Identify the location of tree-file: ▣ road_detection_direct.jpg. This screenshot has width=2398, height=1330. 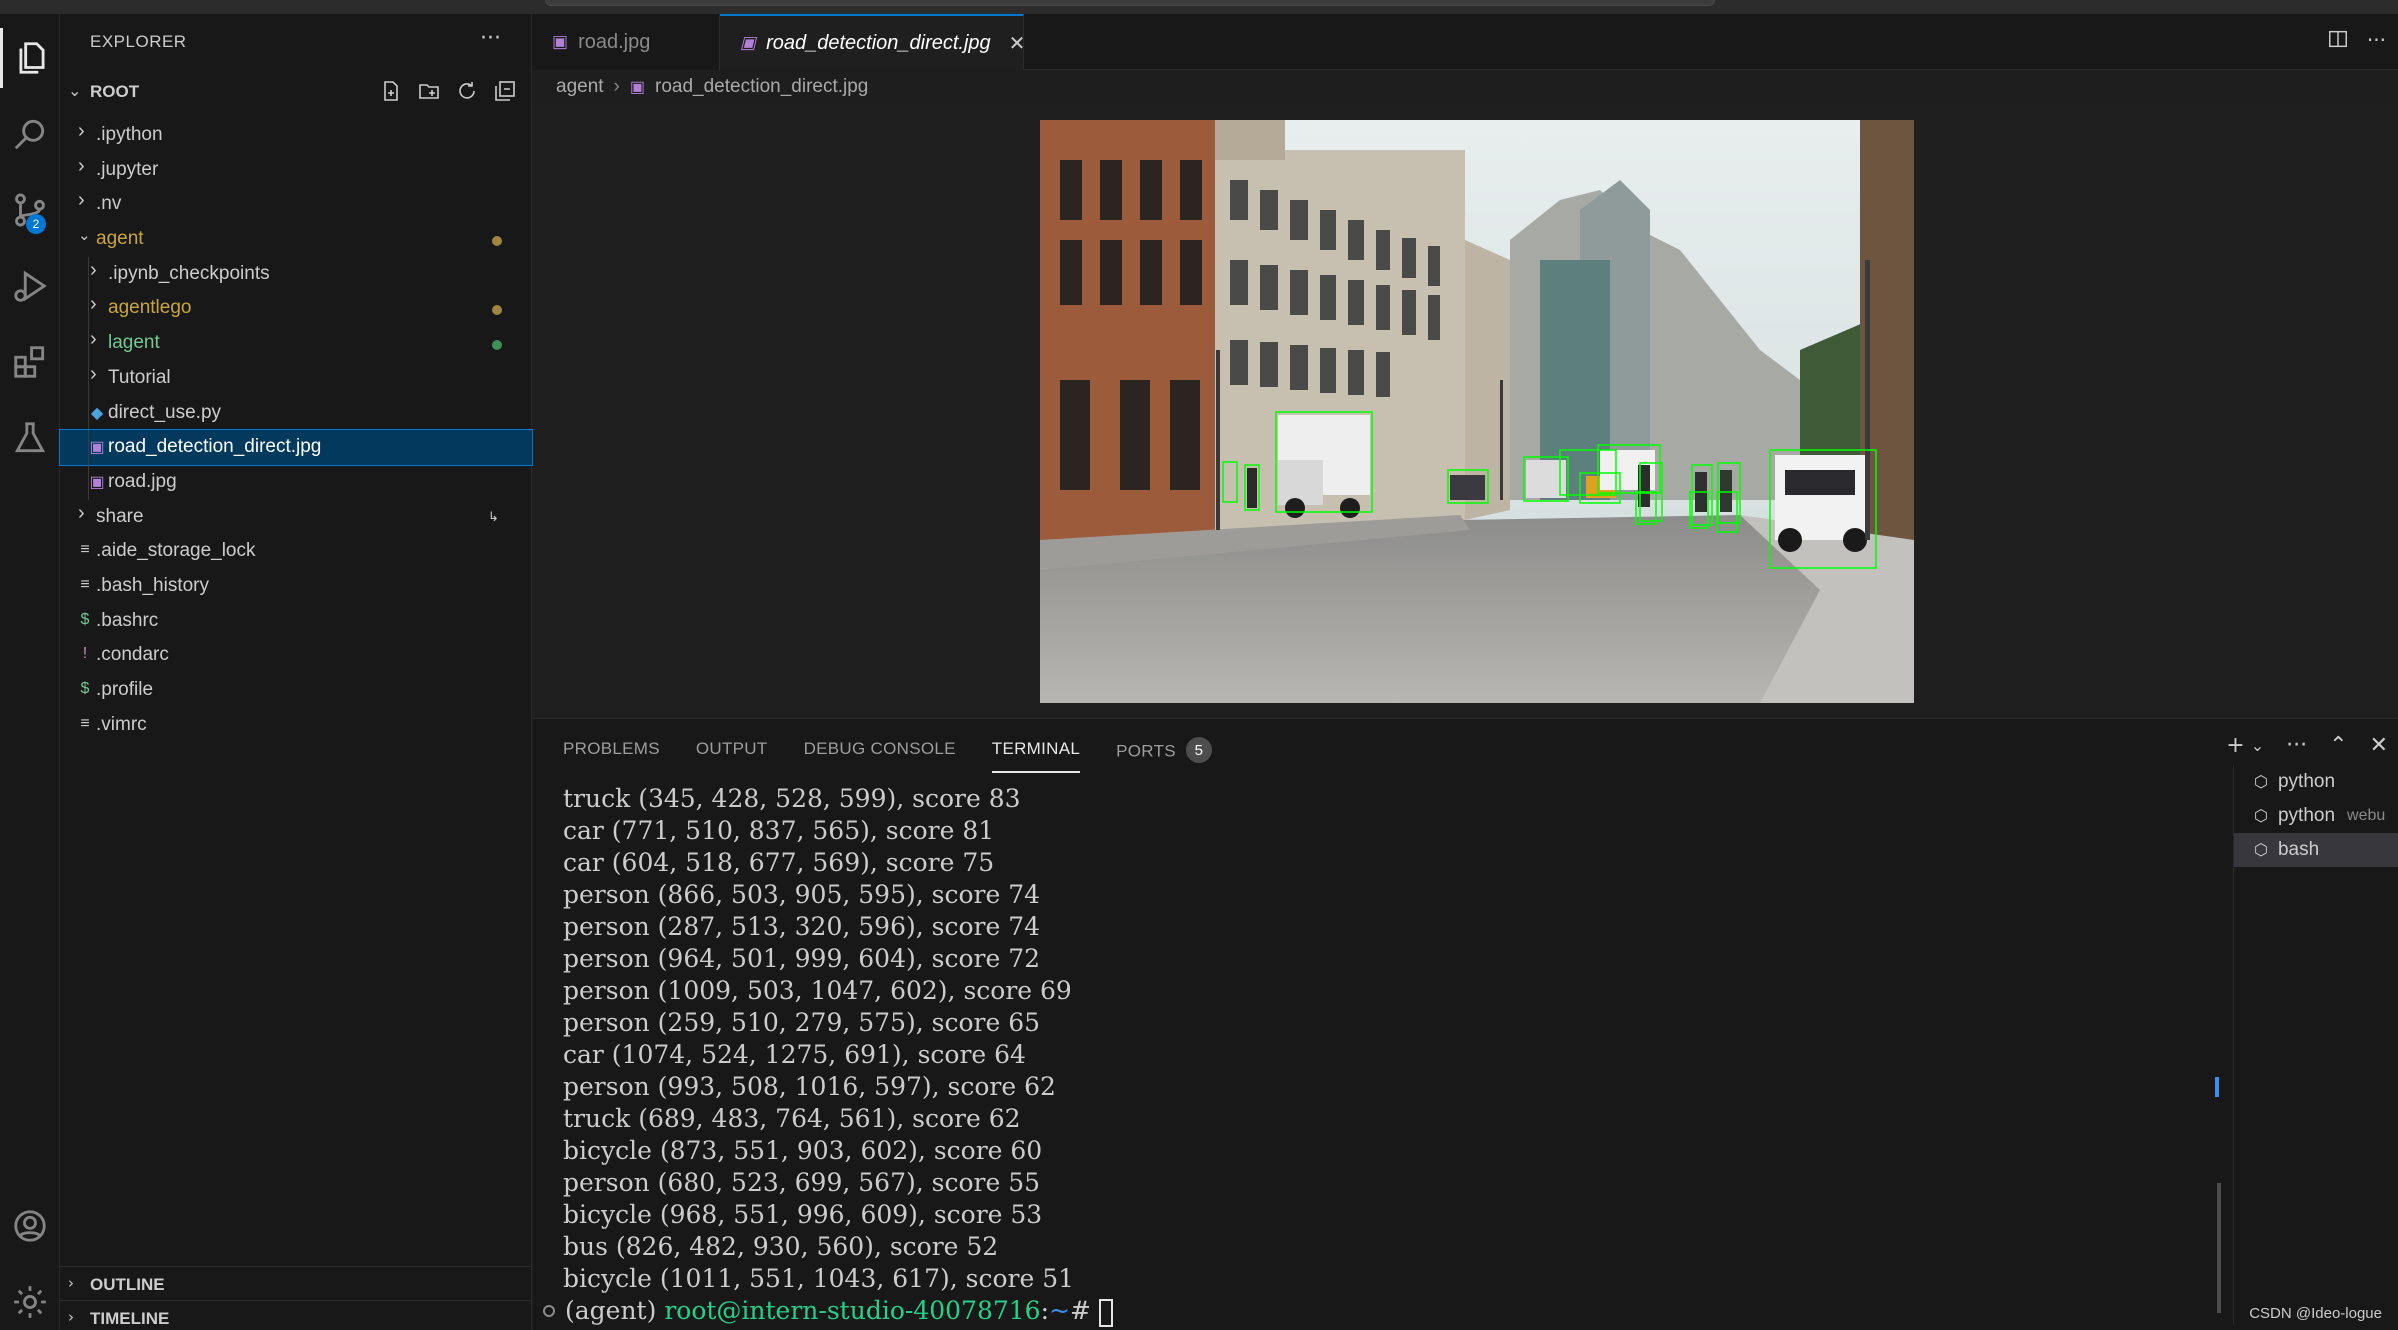
(296, 447).